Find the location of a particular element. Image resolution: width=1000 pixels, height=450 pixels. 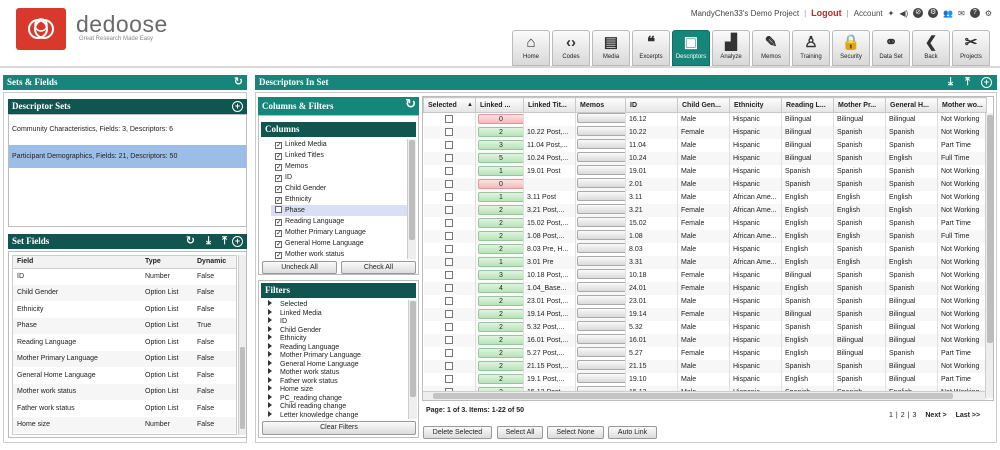

column-toggle-item: ✓ ID is located at coordinates (339, 177).